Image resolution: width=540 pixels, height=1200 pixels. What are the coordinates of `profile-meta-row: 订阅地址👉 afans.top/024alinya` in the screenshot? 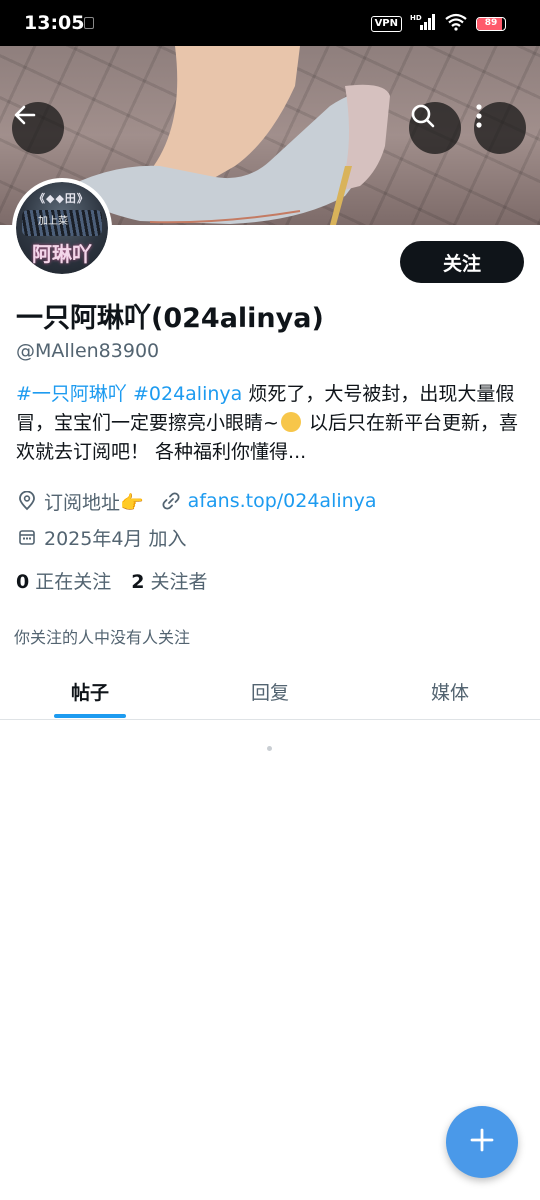 It's located at (196, 501).